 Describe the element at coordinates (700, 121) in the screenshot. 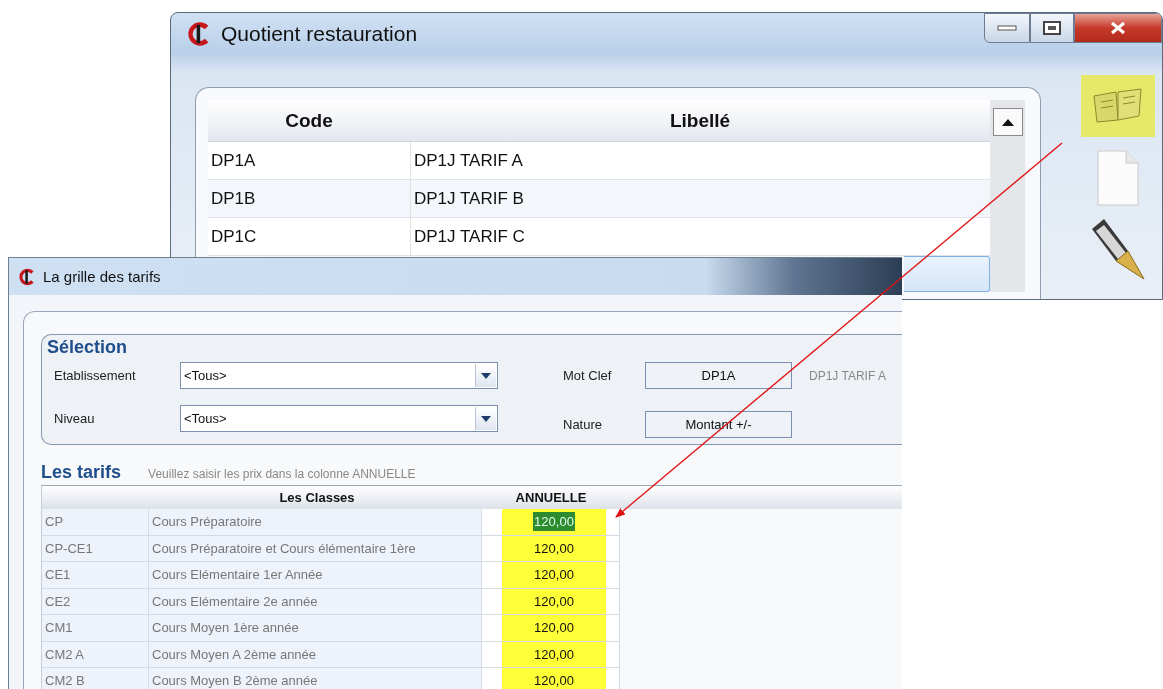

I see `column-header: Libellé` at that location.